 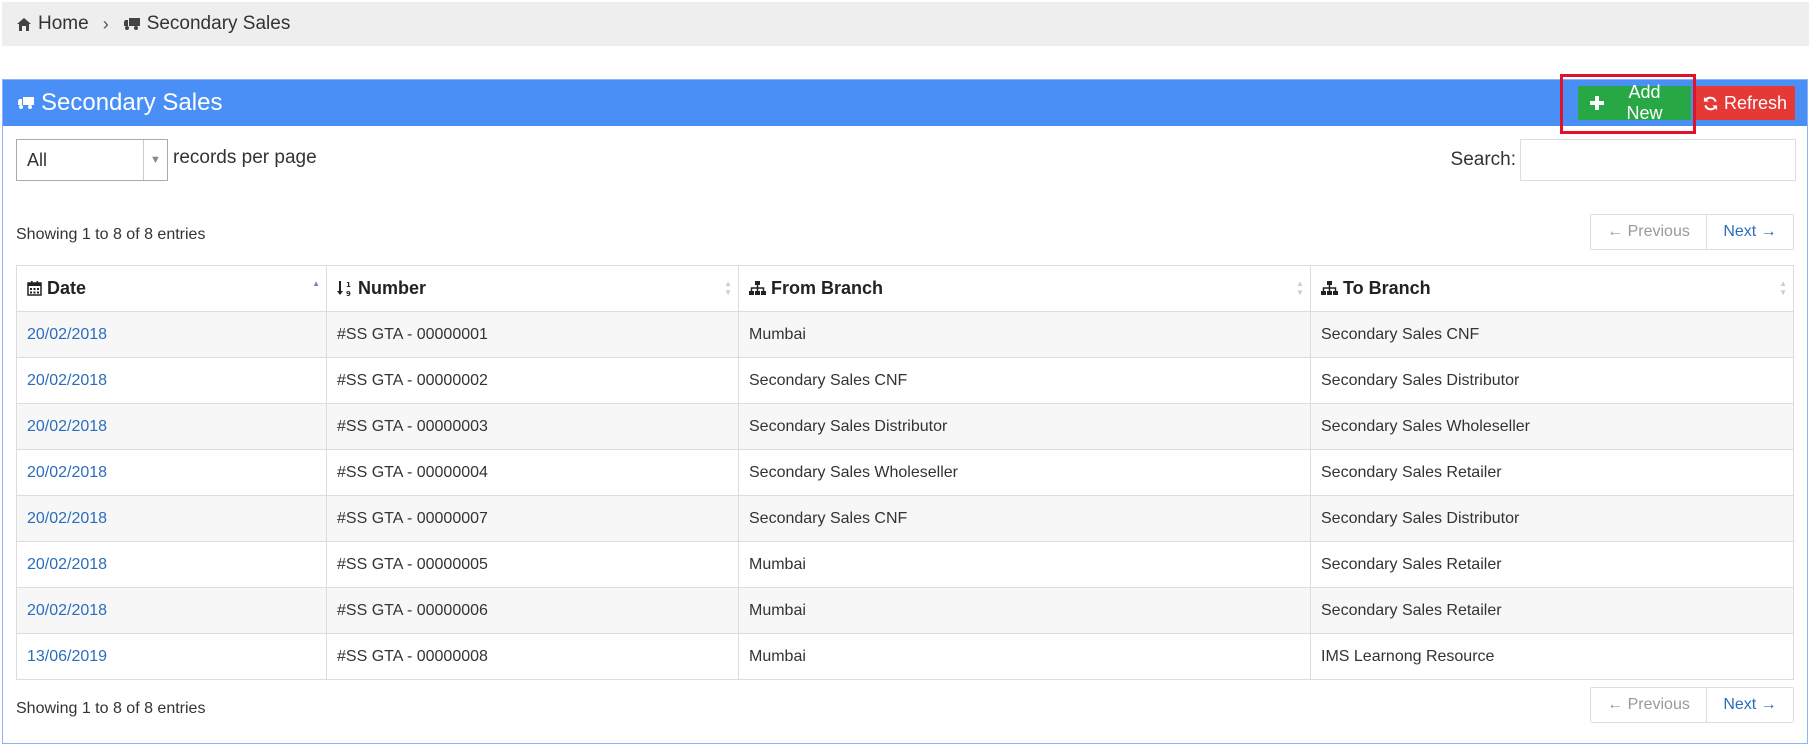 I want to click on to-branch-cell: Secondary Sales CNF, so click(x=1552, y=334).